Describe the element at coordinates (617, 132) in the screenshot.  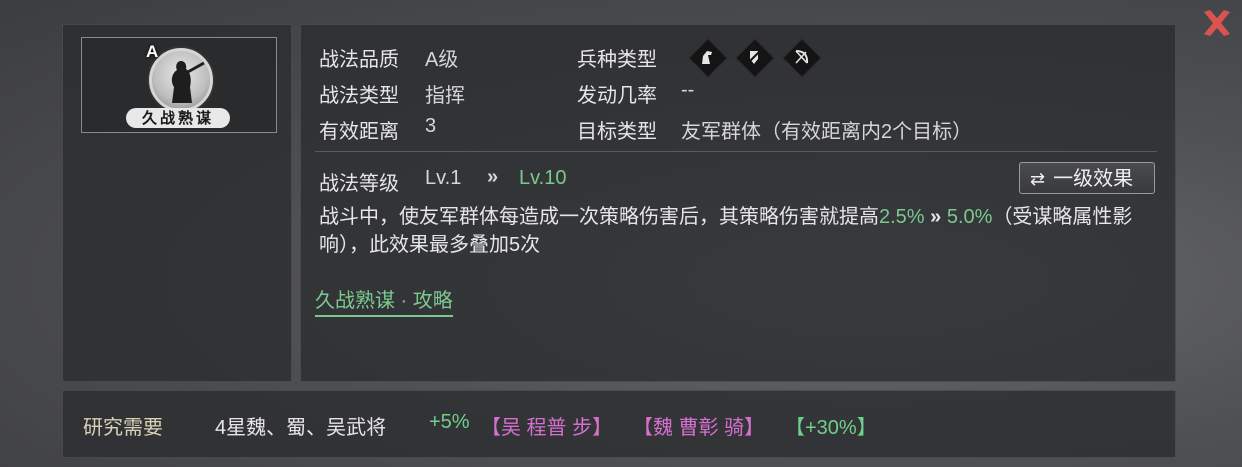
I see `target-type-label: 目标类型` at that location.